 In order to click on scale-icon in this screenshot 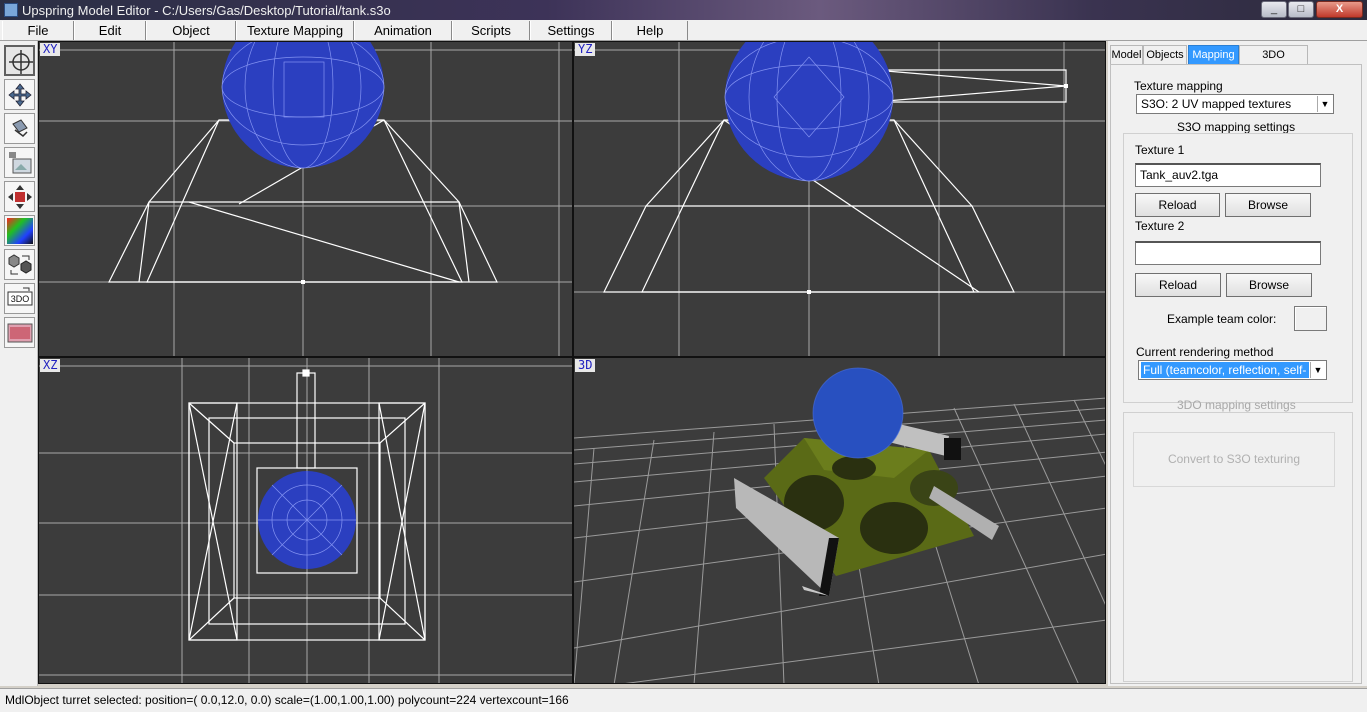, I will do `click(20, 197)`.